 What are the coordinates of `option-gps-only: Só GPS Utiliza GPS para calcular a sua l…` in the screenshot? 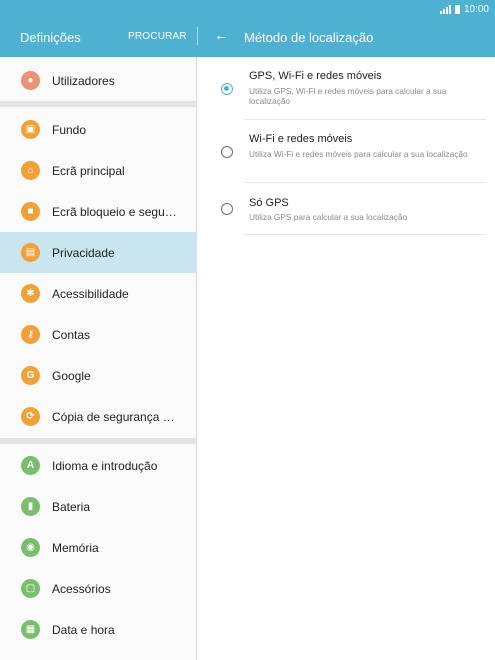 It's located at (346, 209).